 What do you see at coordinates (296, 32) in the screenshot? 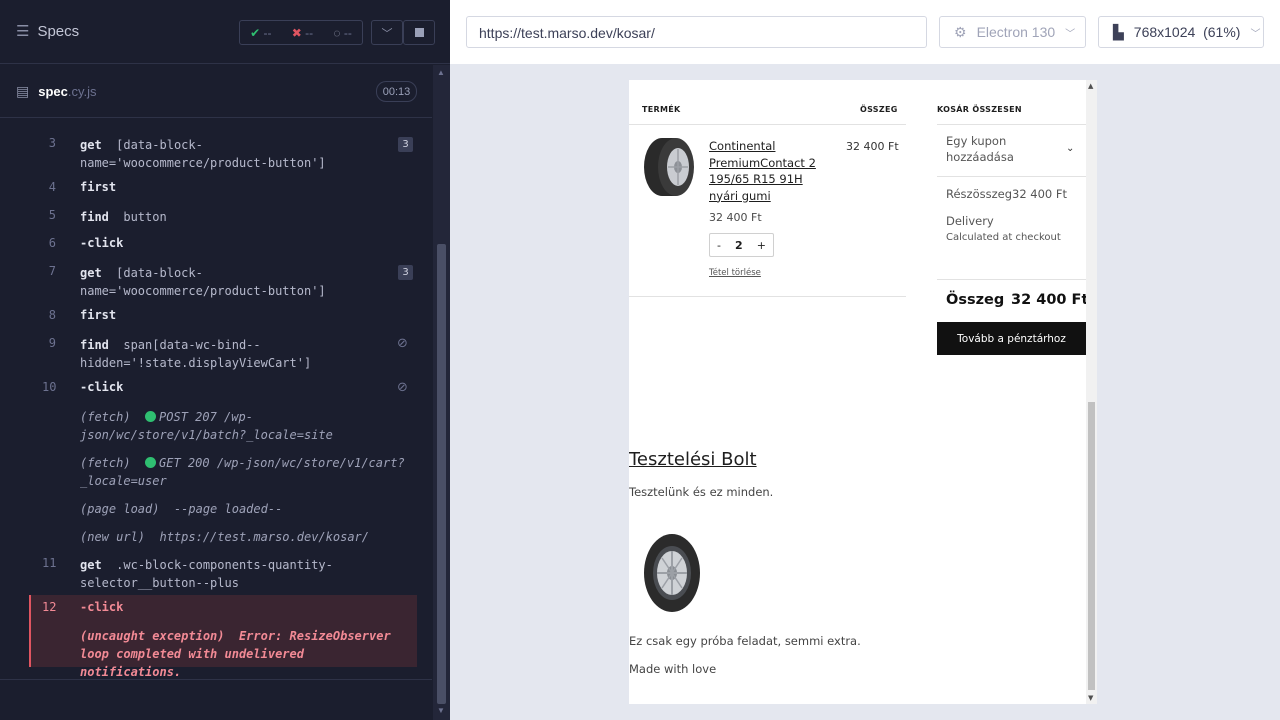
I see `x-icon: ✖` at bounding box center [296, 32].